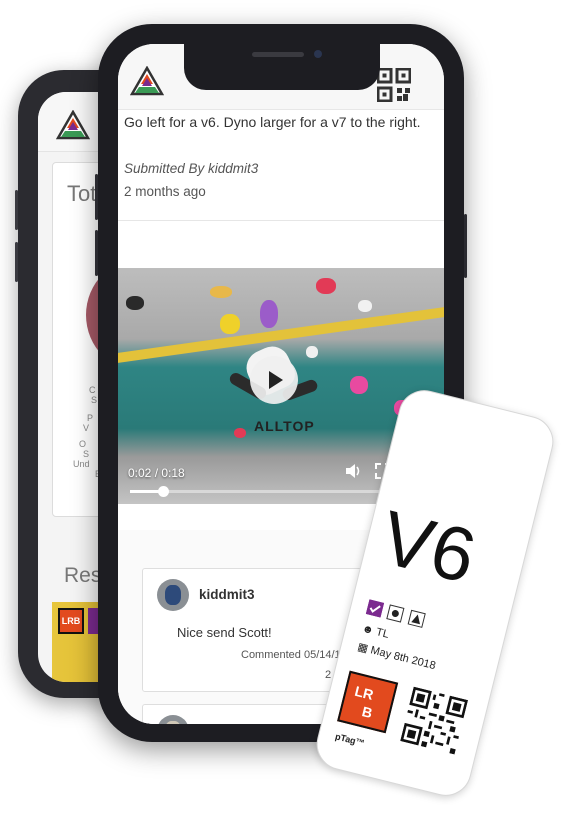  What do you see at coordinates (16, 262) in the screenshot?
I see `back-phone-volume-down` at bounding box center [16, 262].